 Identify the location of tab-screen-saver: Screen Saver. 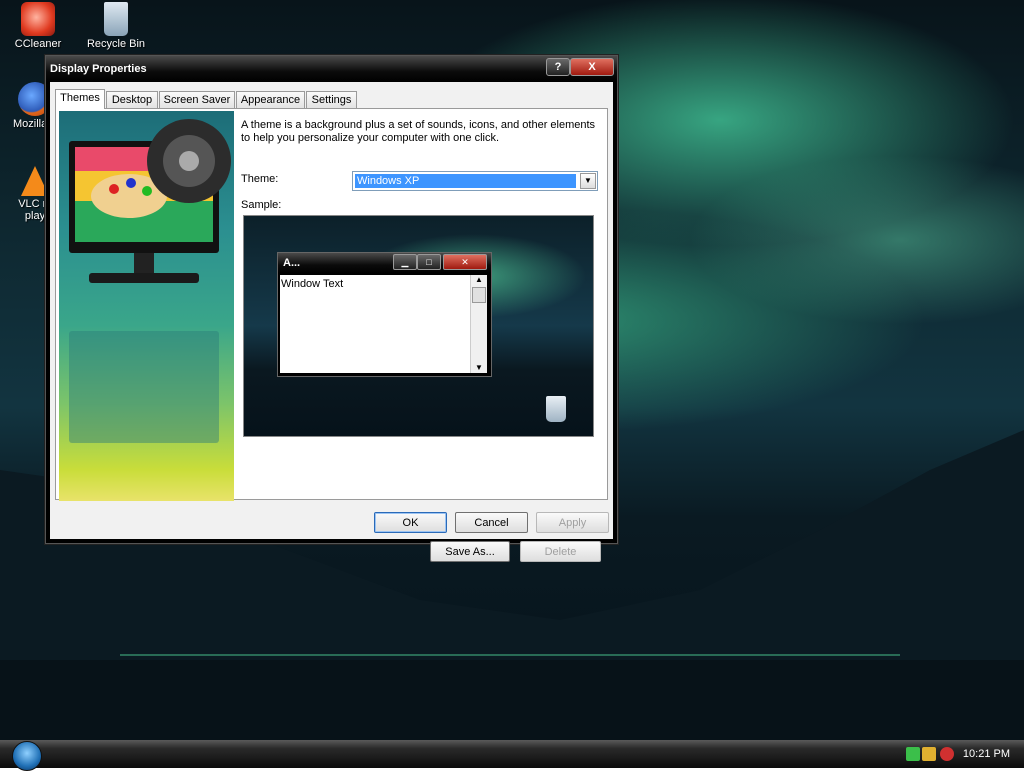
(197, 99).